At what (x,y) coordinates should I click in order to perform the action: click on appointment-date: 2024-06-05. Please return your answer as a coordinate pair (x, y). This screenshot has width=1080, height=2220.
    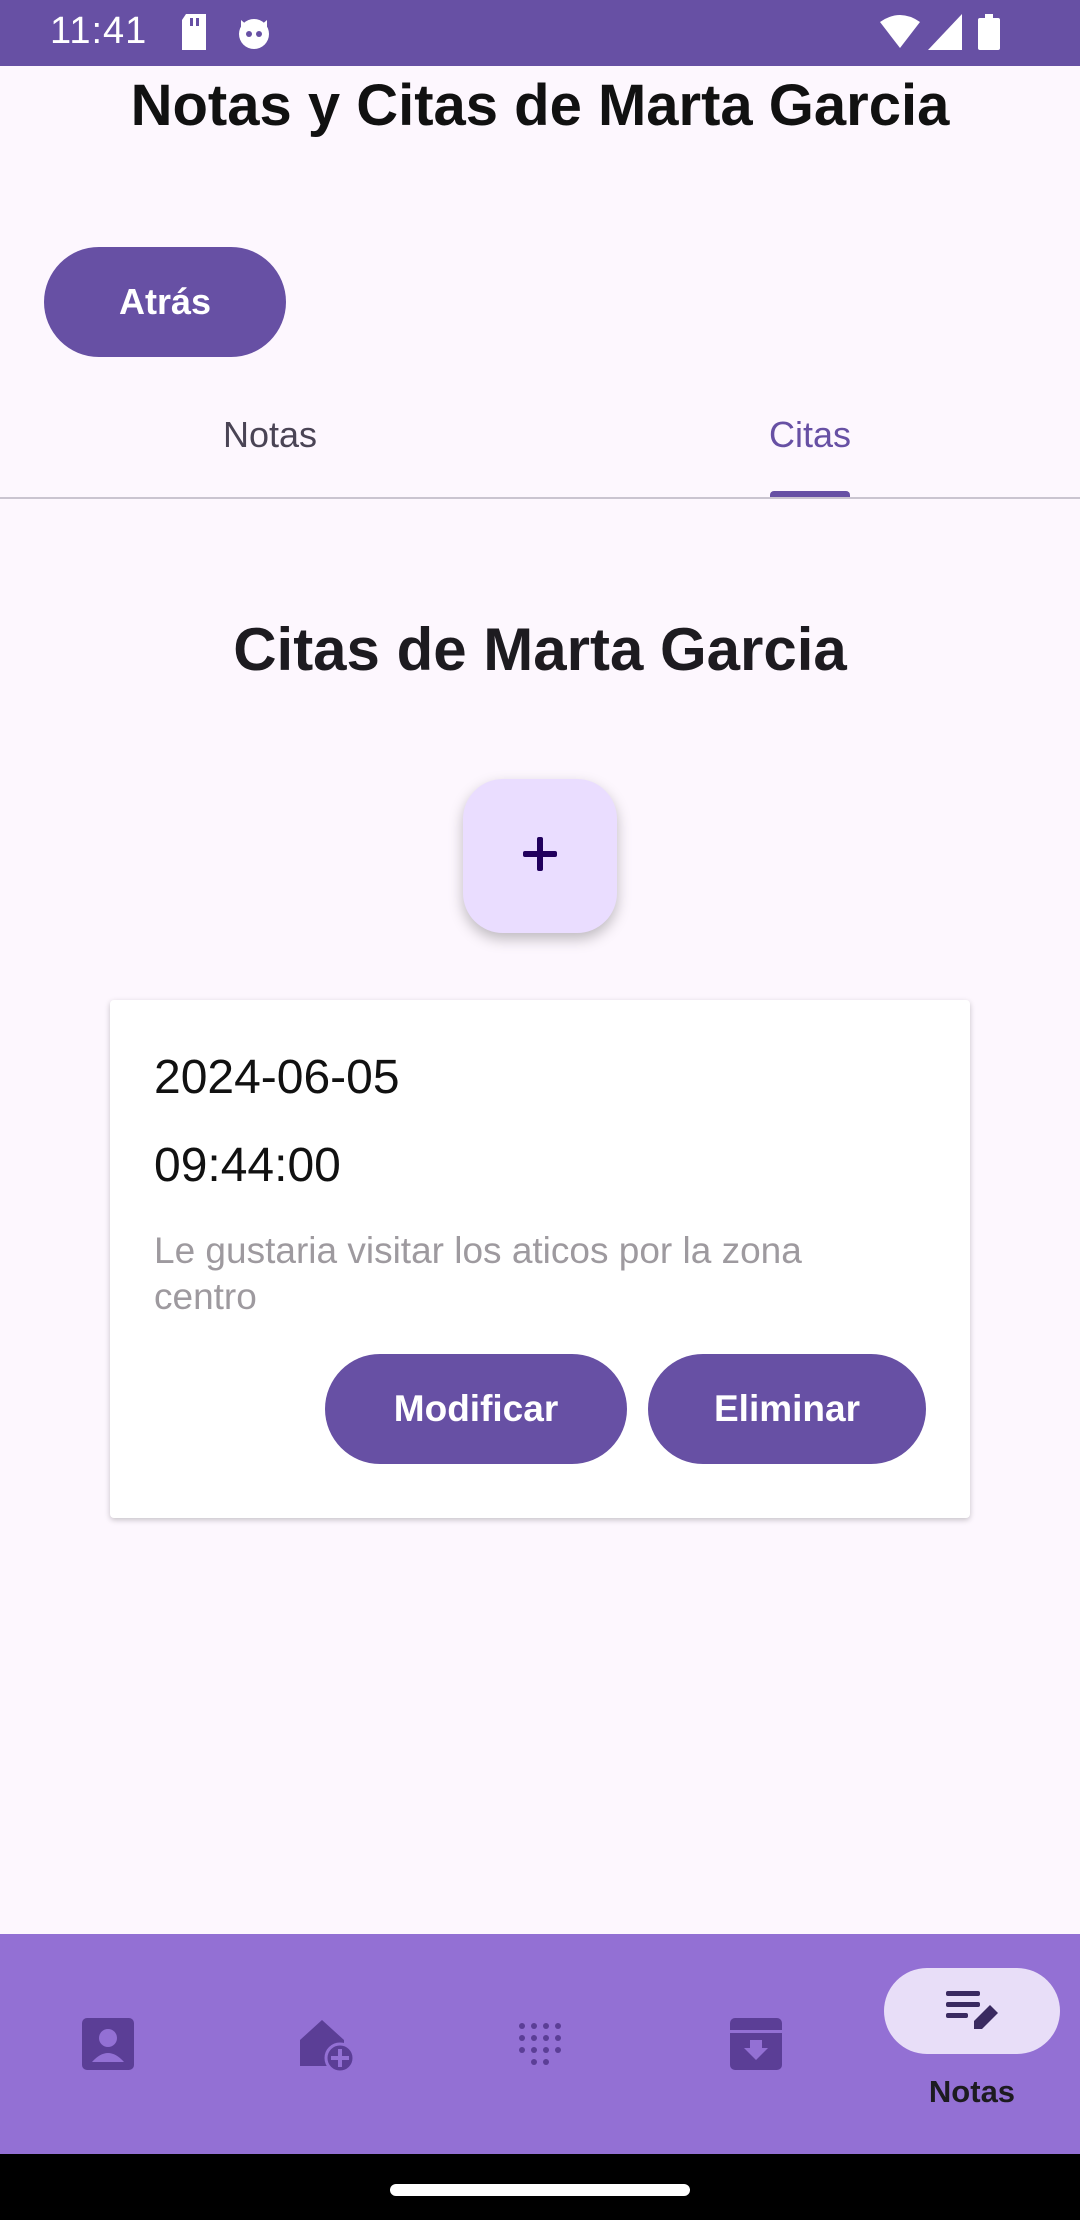
    Looking at the image, I should click on (277, 1077).